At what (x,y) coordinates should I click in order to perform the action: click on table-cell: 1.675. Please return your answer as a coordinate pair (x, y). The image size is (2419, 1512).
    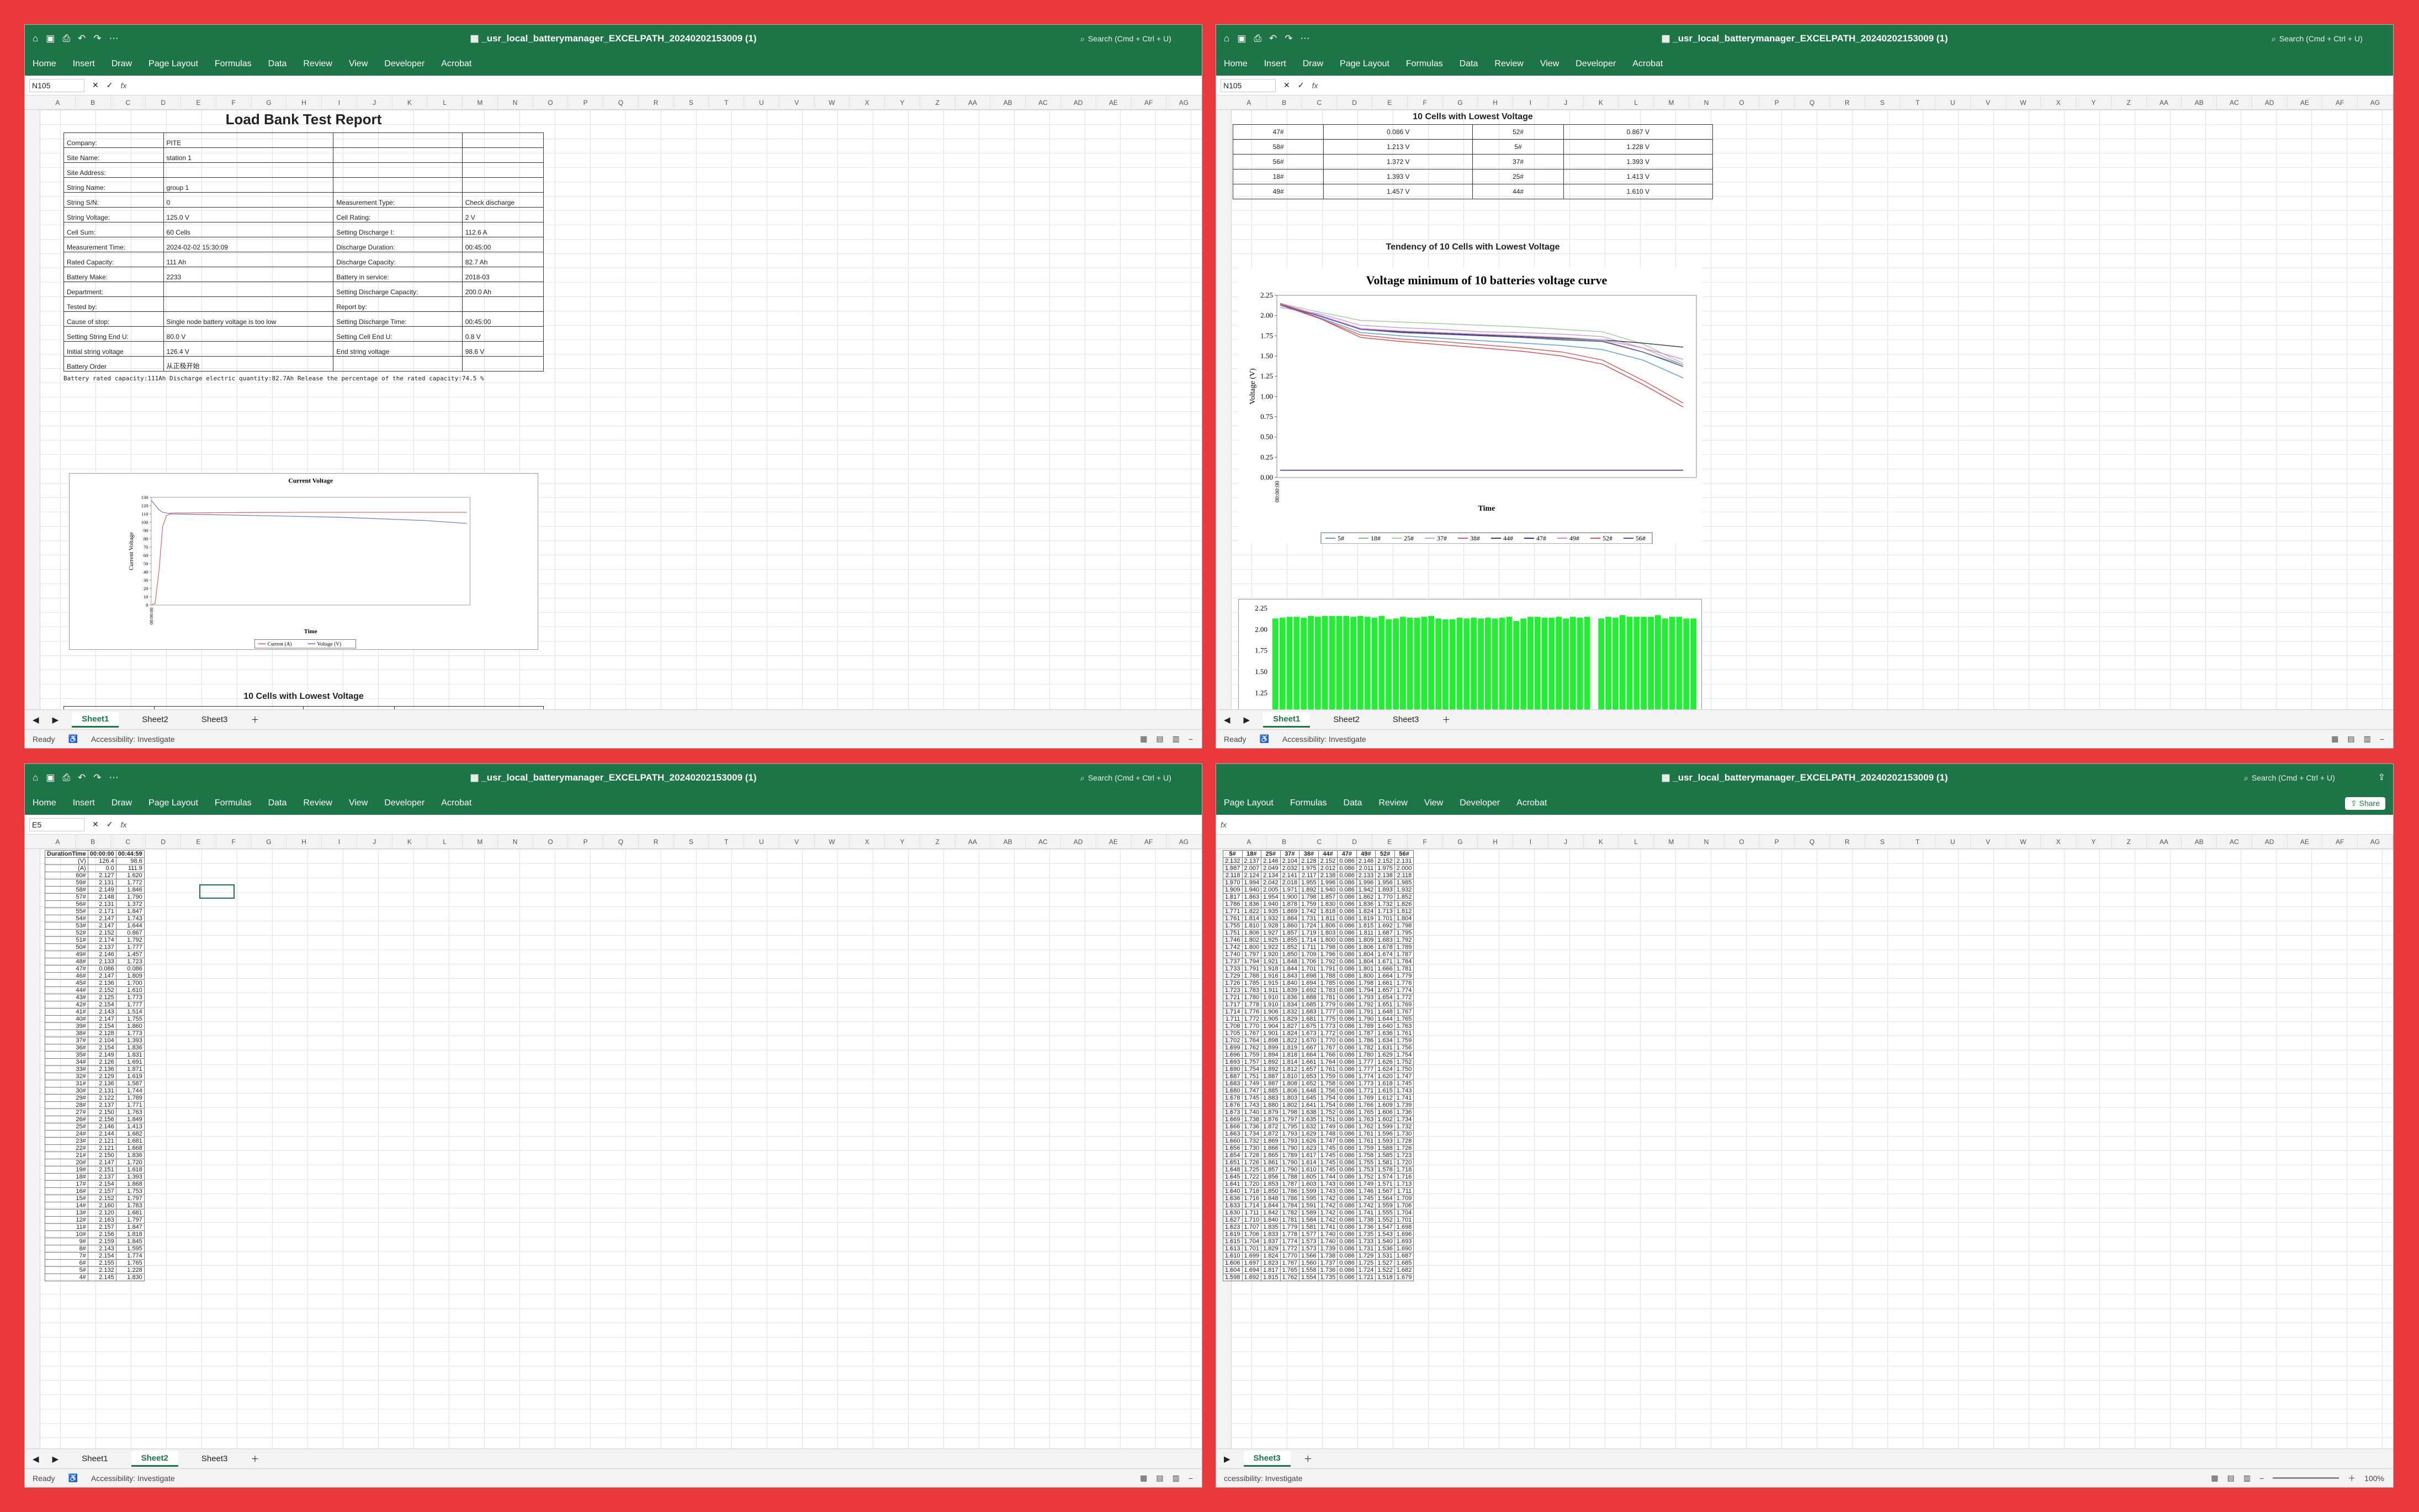
    Looking at the image, I should click on (1309, 1026).